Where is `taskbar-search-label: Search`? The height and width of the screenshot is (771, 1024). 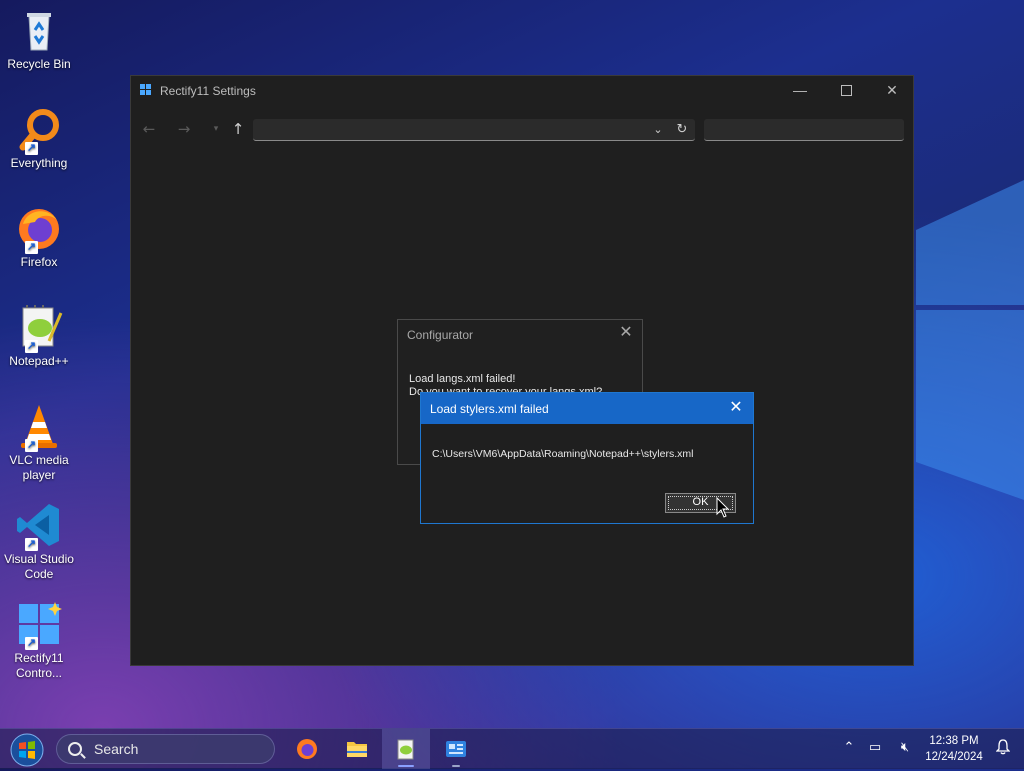
taskbar-search-label: Search is located at coordinates (116, 749).